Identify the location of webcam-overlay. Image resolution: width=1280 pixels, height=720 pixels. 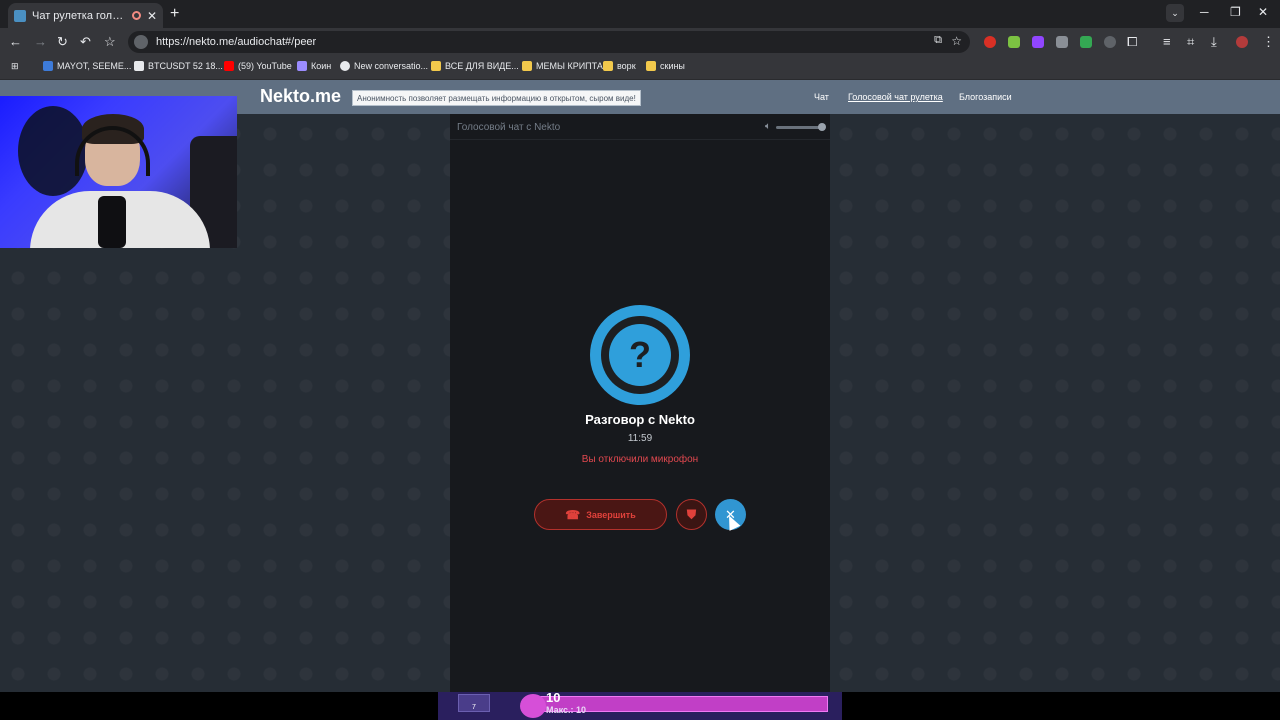
(118, 172).